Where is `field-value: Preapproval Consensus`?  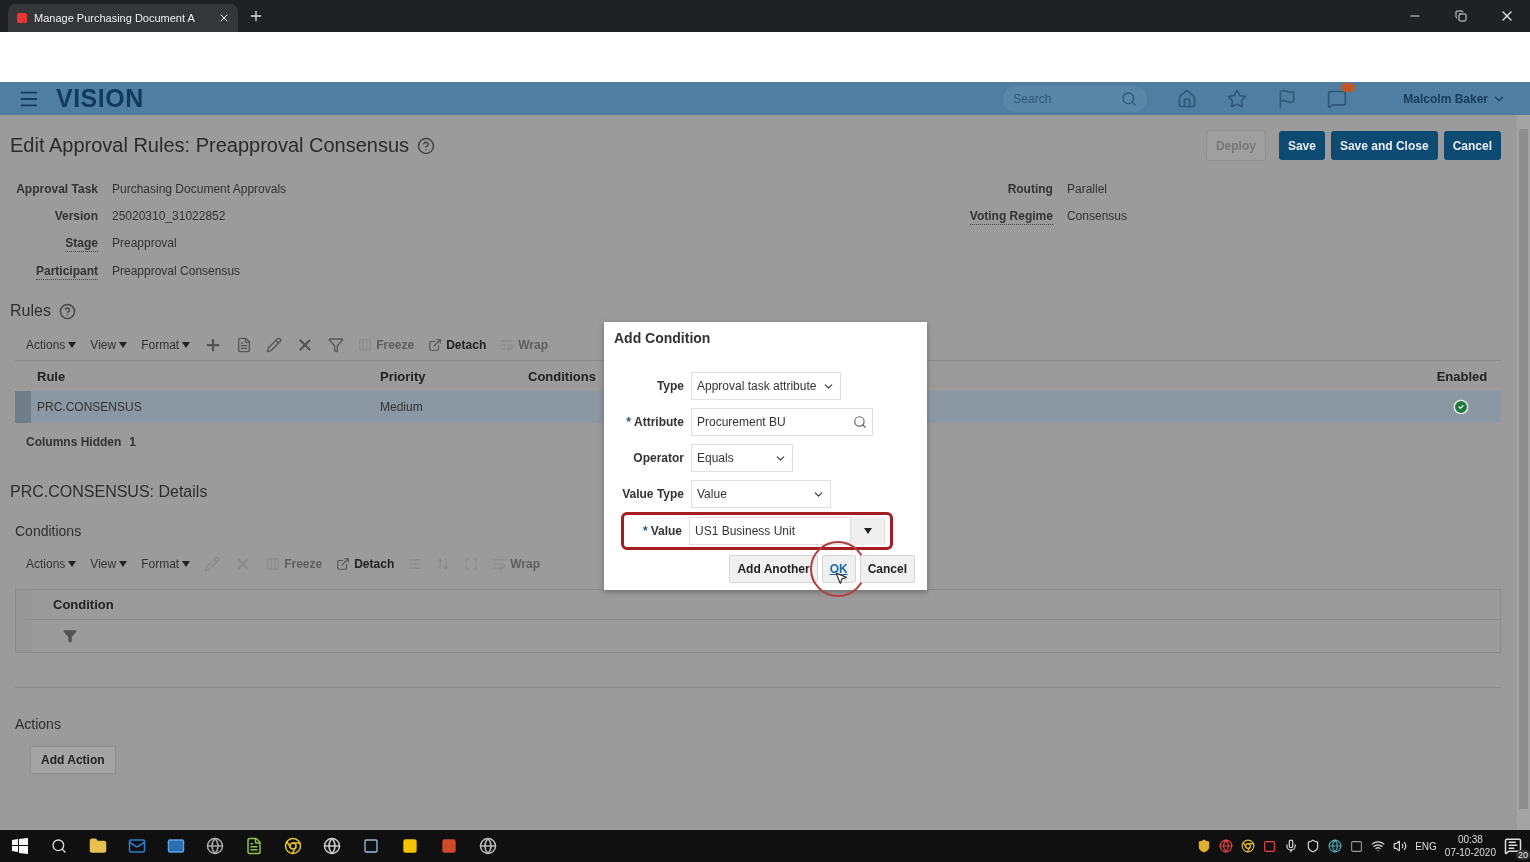 field-value: Preapproval Consensus is located at coordinates (177, 272).